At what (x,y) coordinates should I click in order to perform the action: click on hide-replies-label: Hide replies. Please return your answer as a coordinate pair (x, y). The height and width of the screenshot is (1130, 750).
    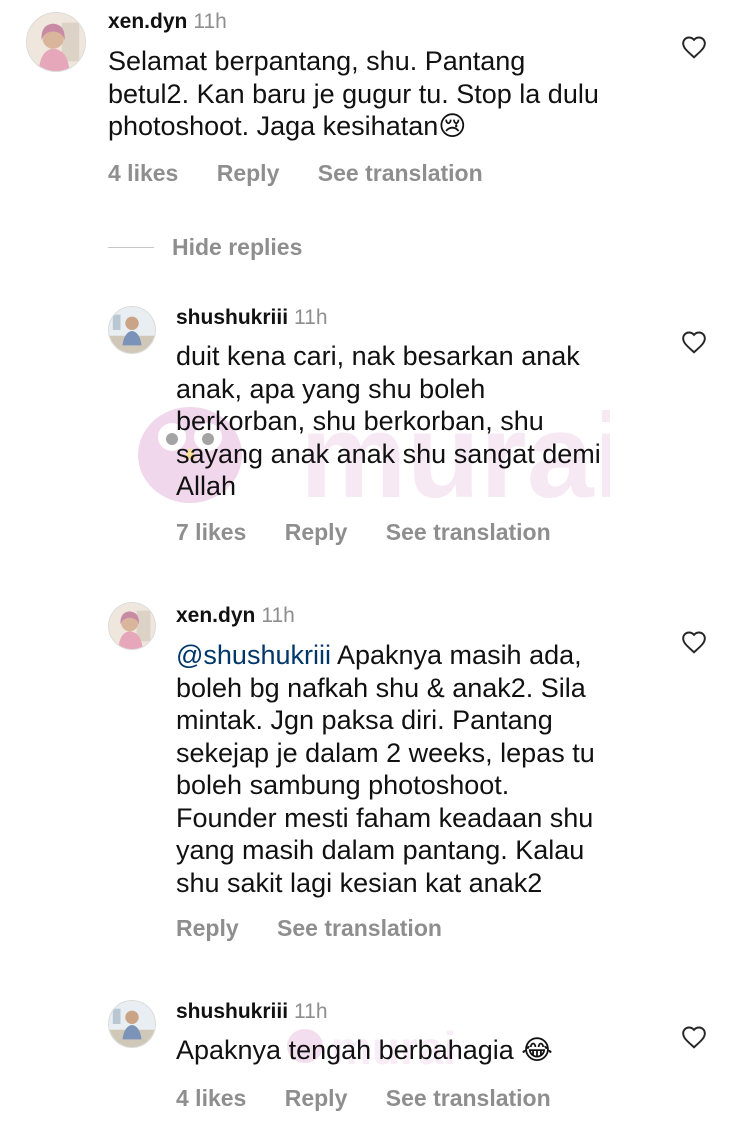
    Looking at the image, I should click on (237, 246).